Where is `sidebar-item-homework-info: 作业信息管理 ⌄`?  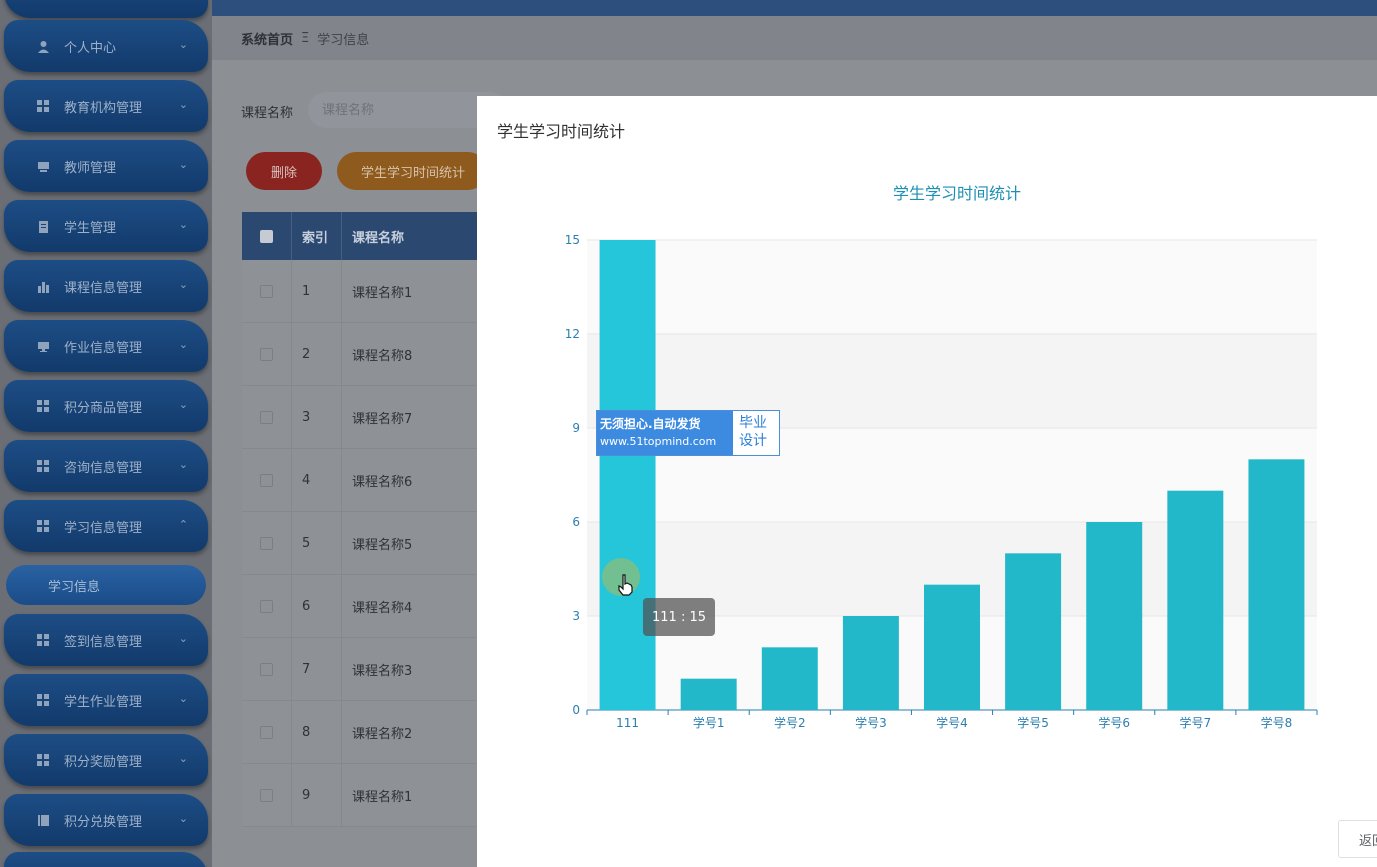
sidebar-item-homework-info: 作业信息管理 ⌄ is located at coordinates (106, 346).